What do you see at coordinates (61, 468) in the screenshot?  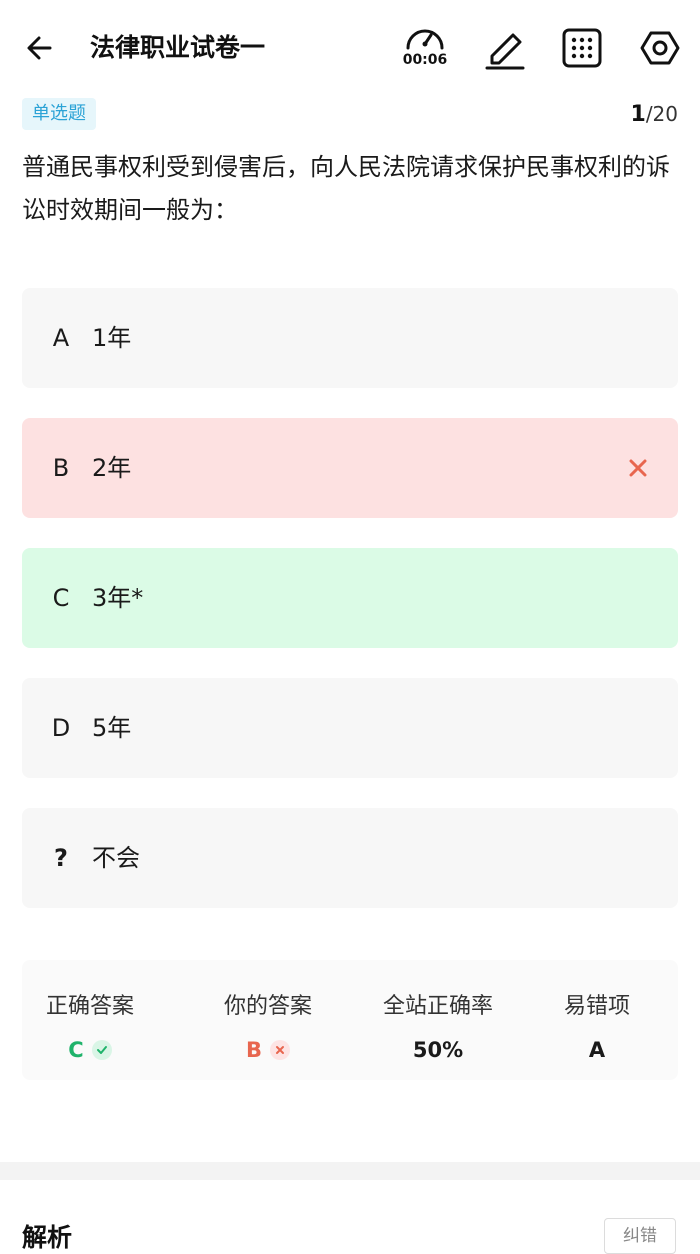 I see `option-letter: B` at bounding box center [61, 468].